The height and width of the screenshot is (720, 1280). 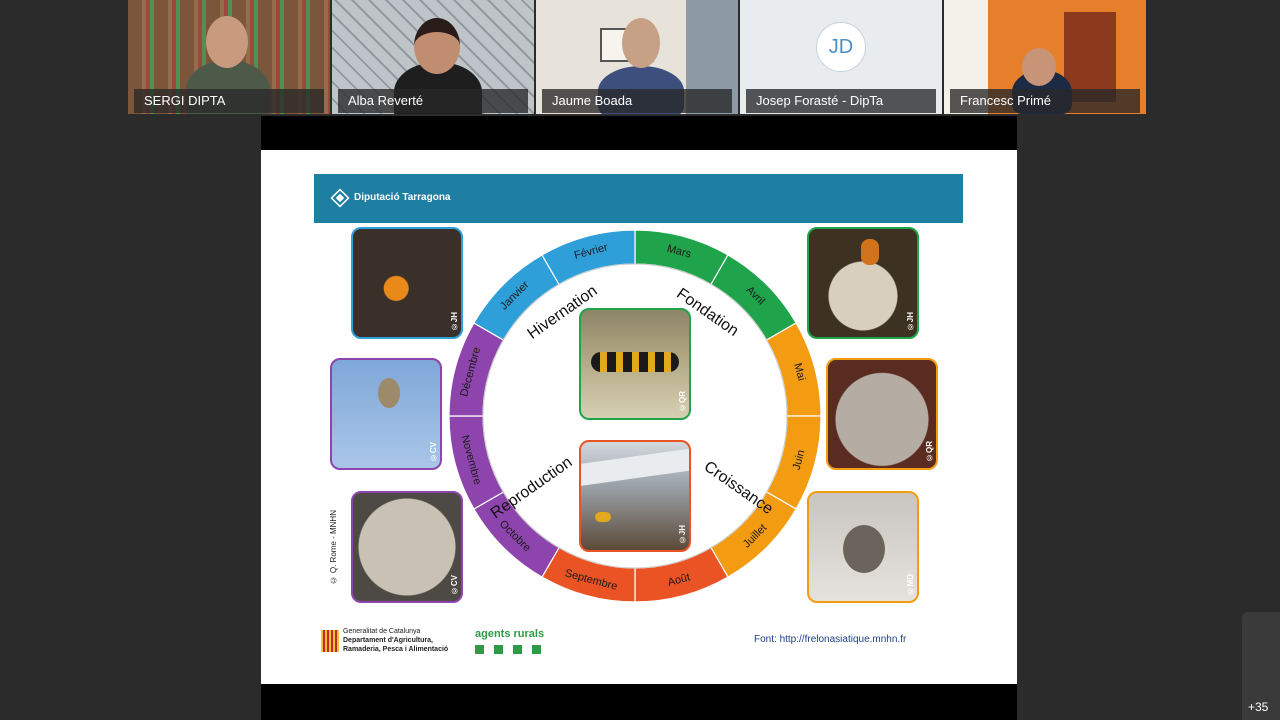 What do you see at coordinates (1045, 101) in the screenshot?
I see `participant-name: Francesc Primé` at bounding box center [1045, 101].